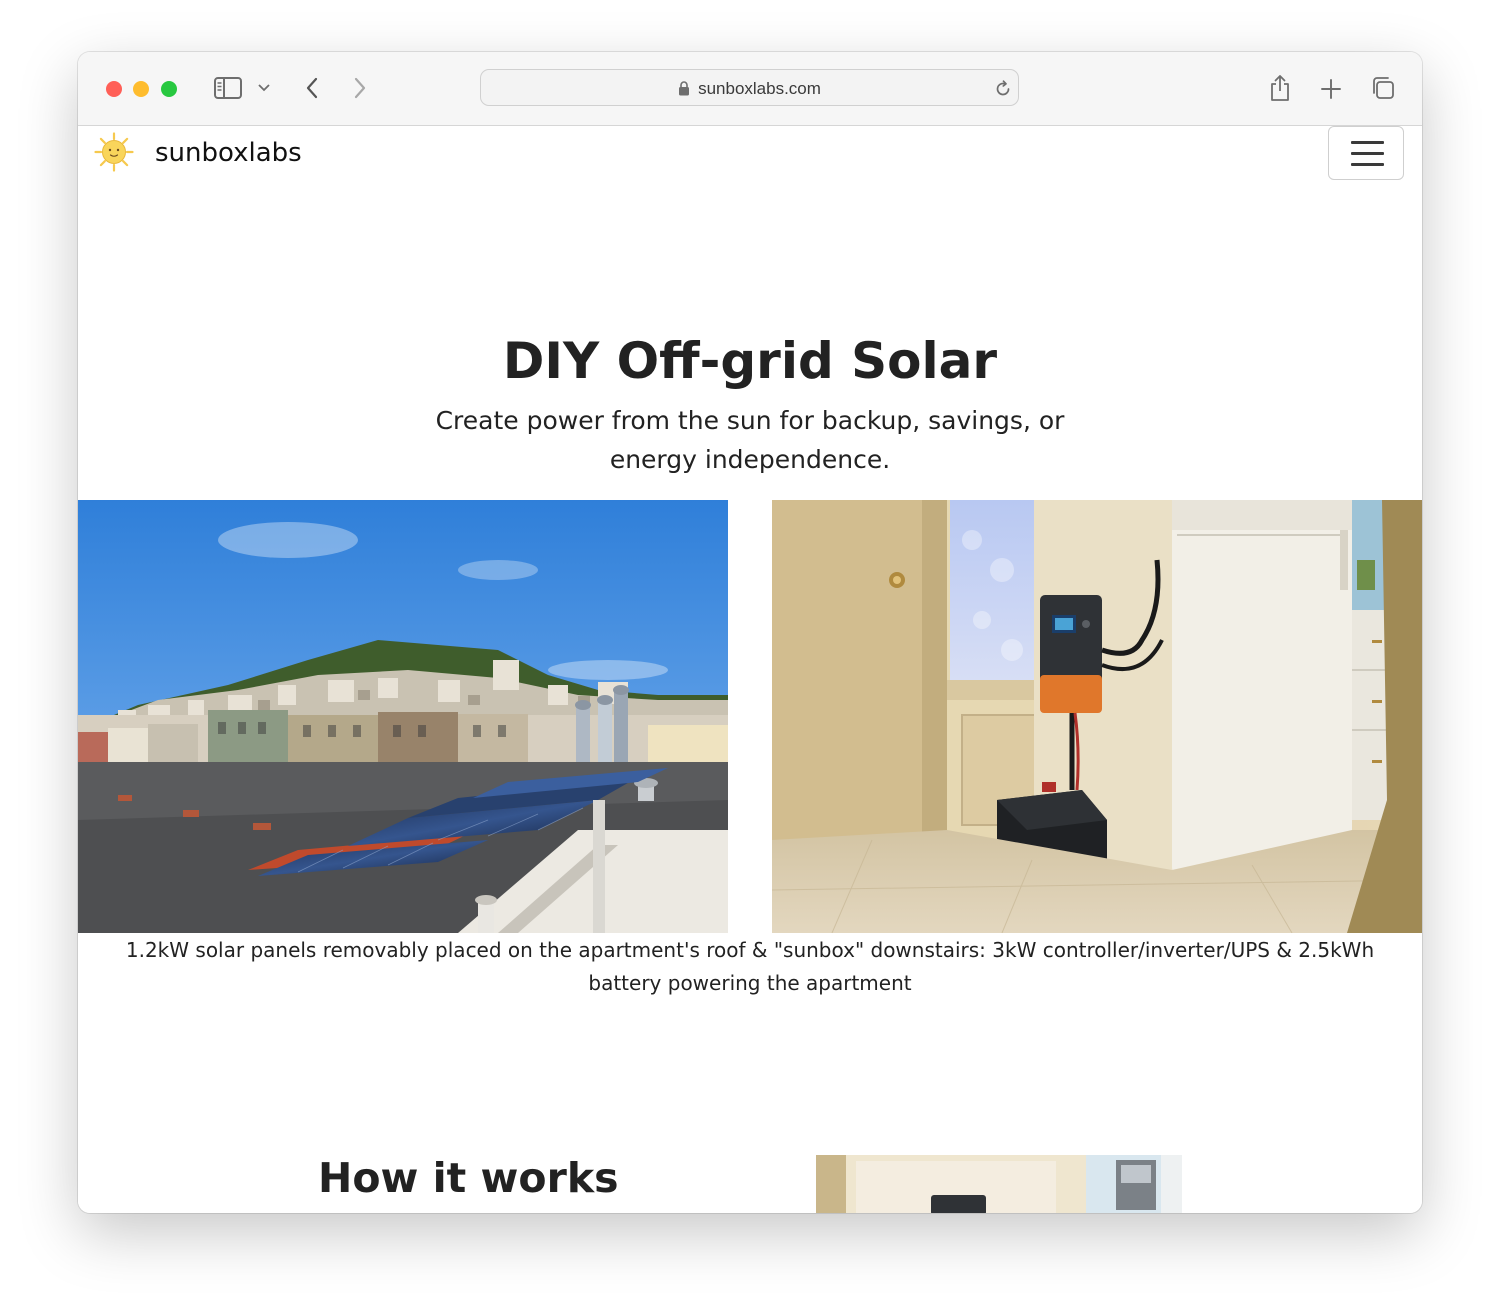 The height and width of the screenshot is (1316, 1500). I want to click on share-icon, so click(1280, 88).